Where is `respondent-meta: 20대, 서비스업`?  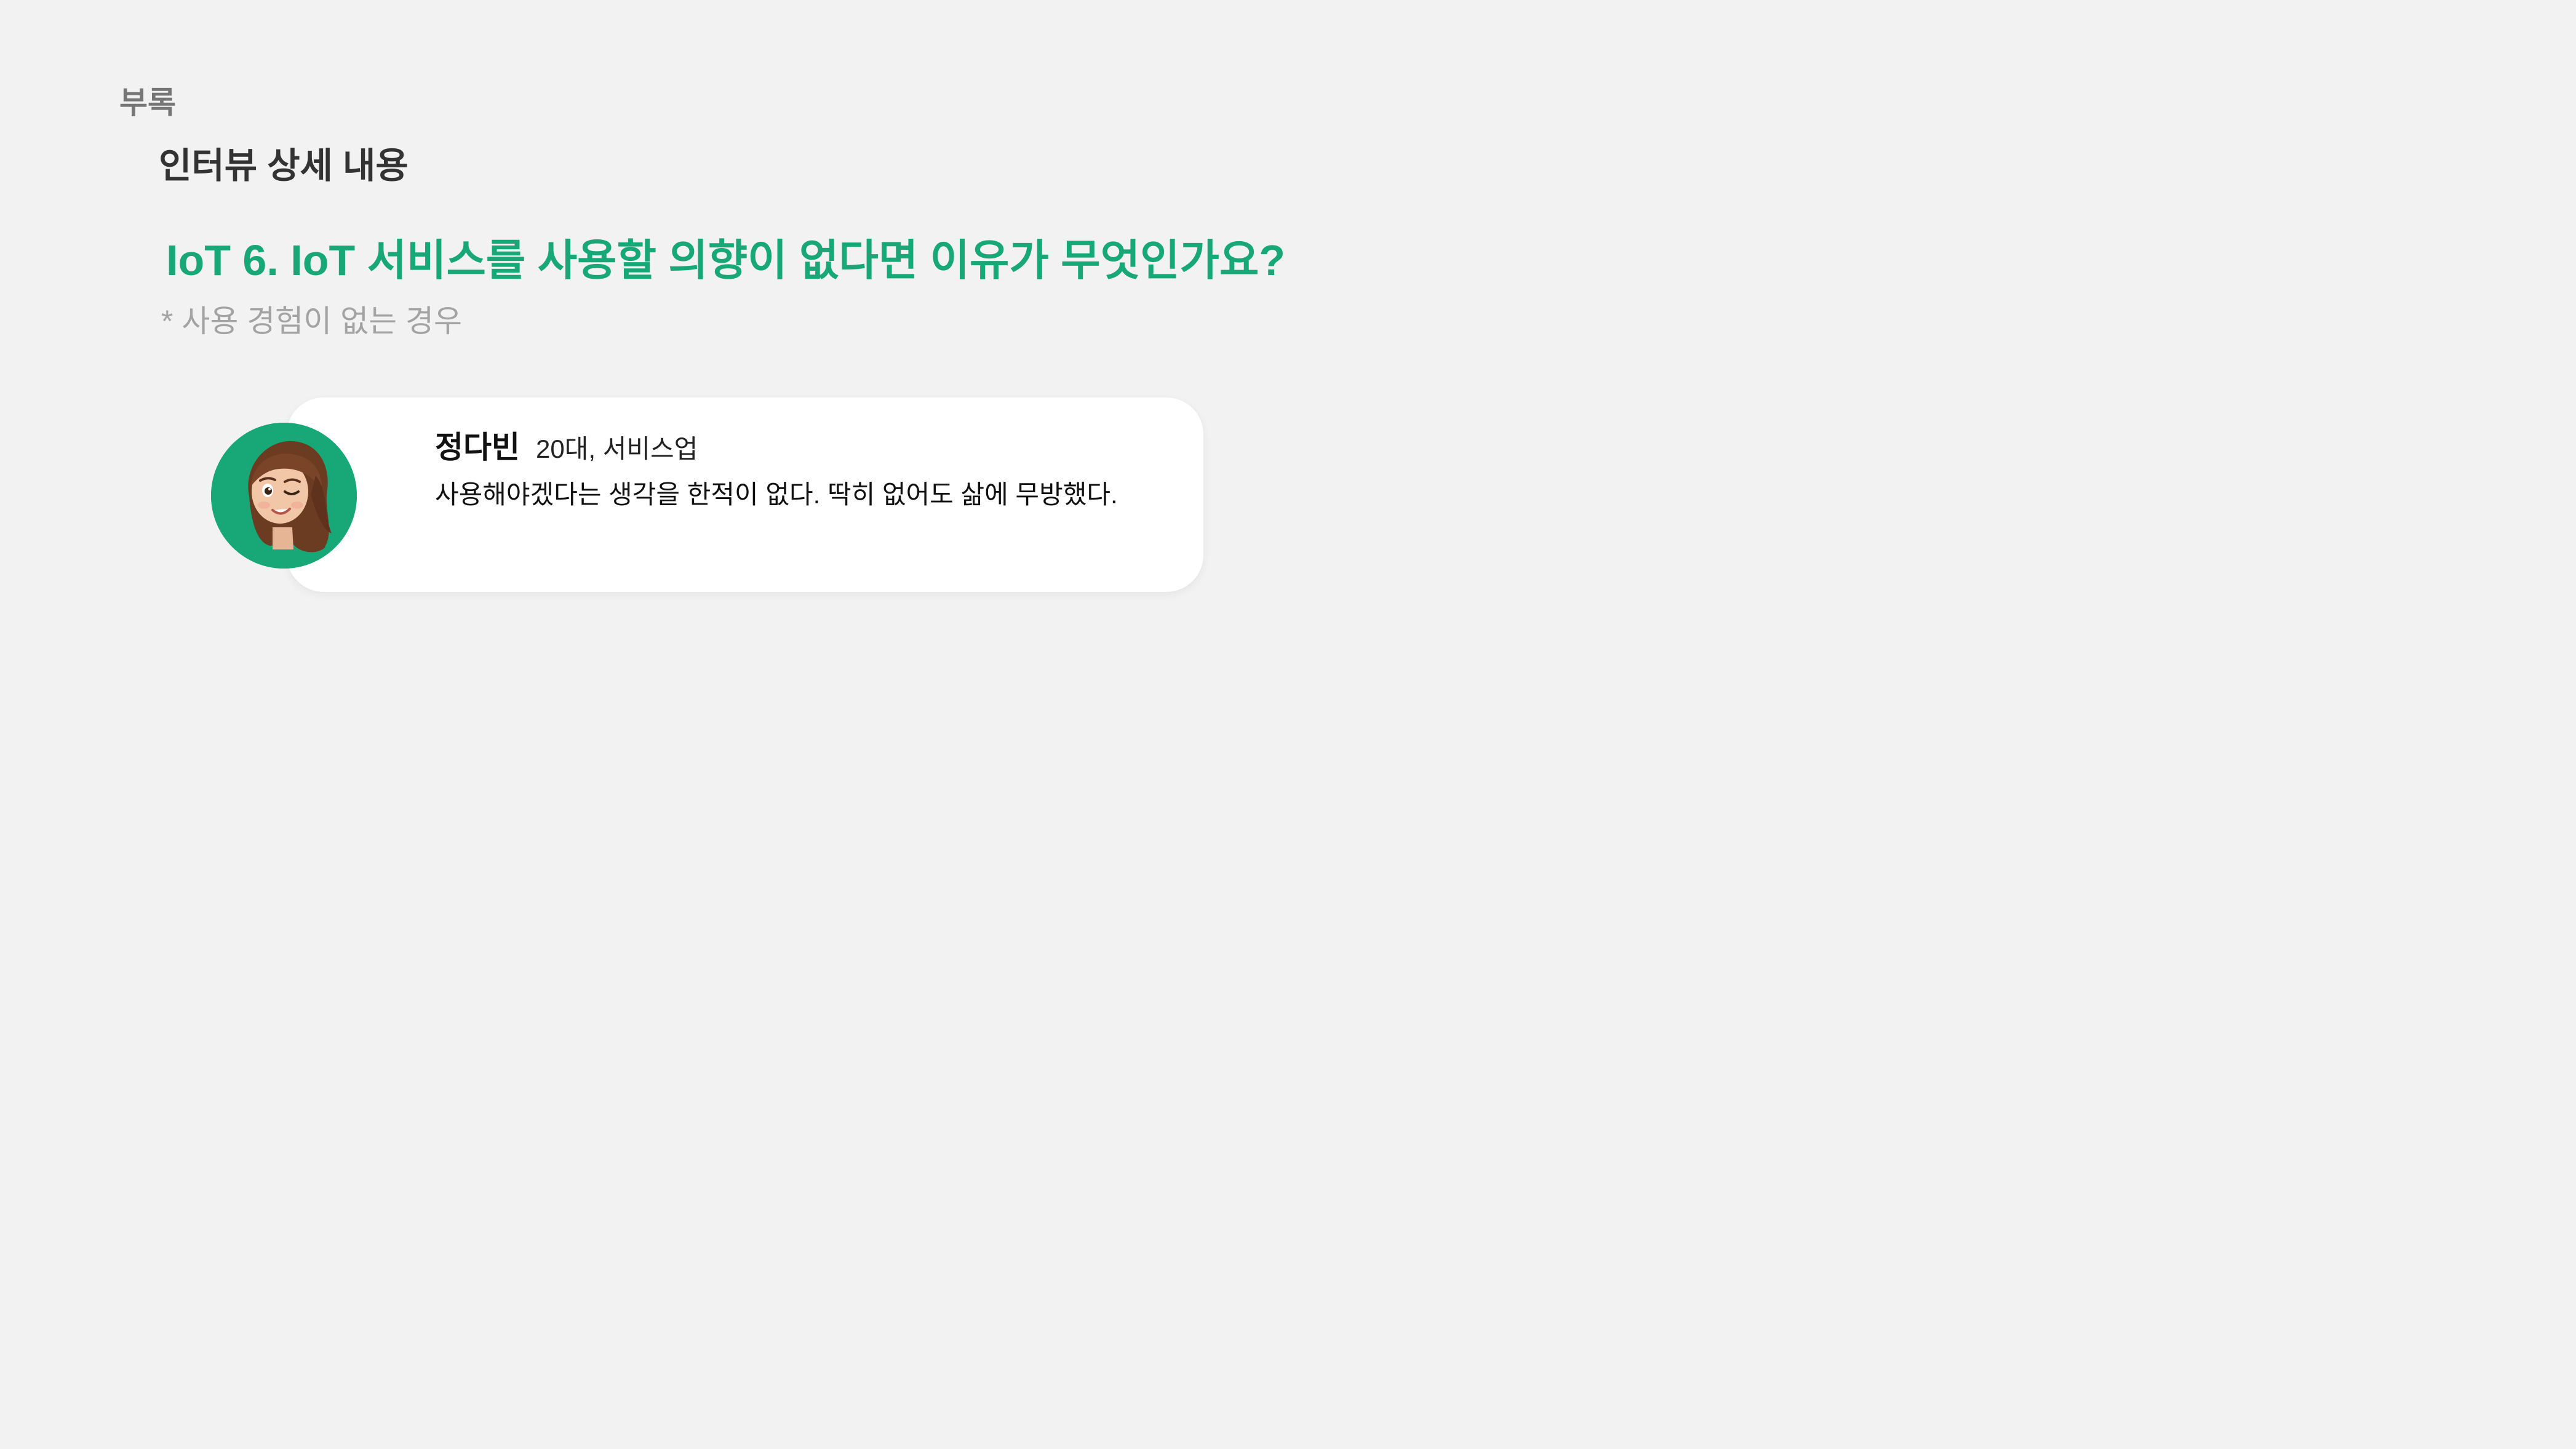 respondent-meta: 20대, 서비스업 is located at coordinates (617, 448).